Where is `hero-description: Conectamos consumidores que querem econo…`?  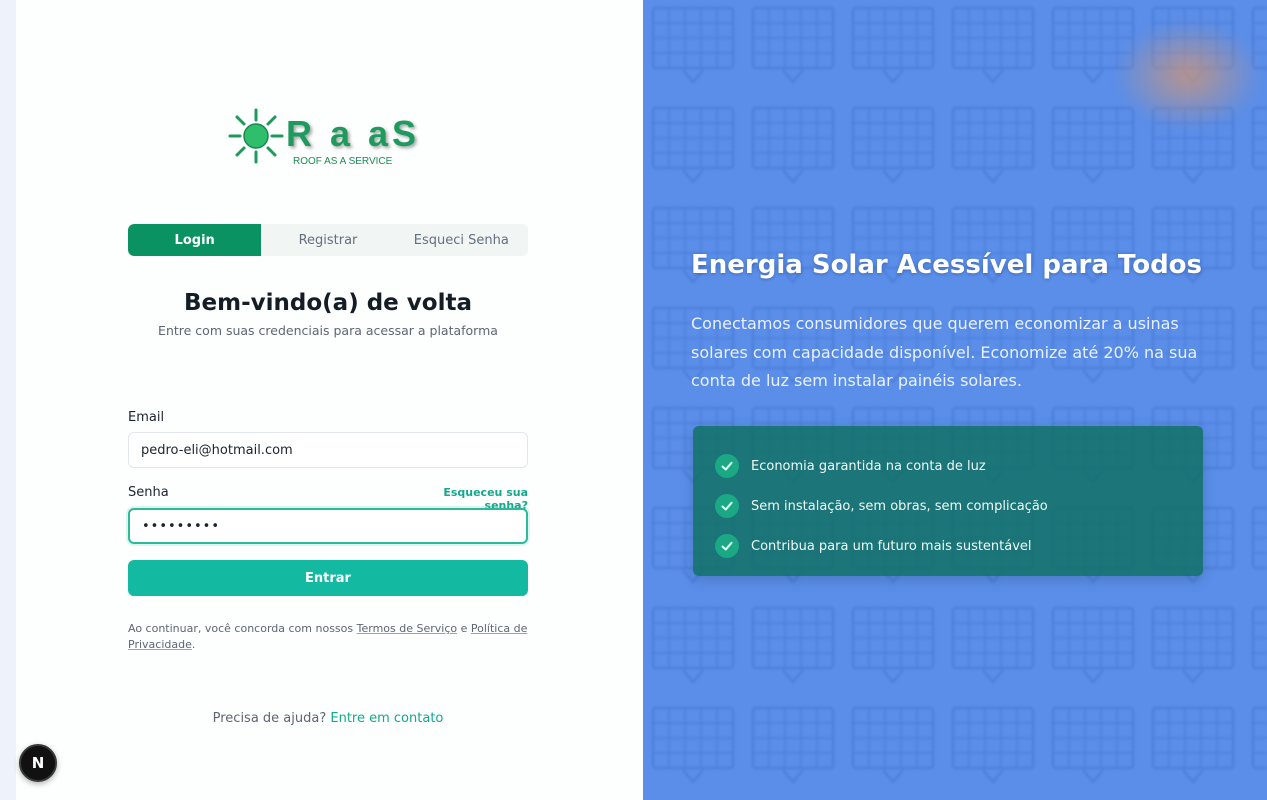
hero-description: Conectamos consumidores que querem econo… is located at coordinates (944, 352).